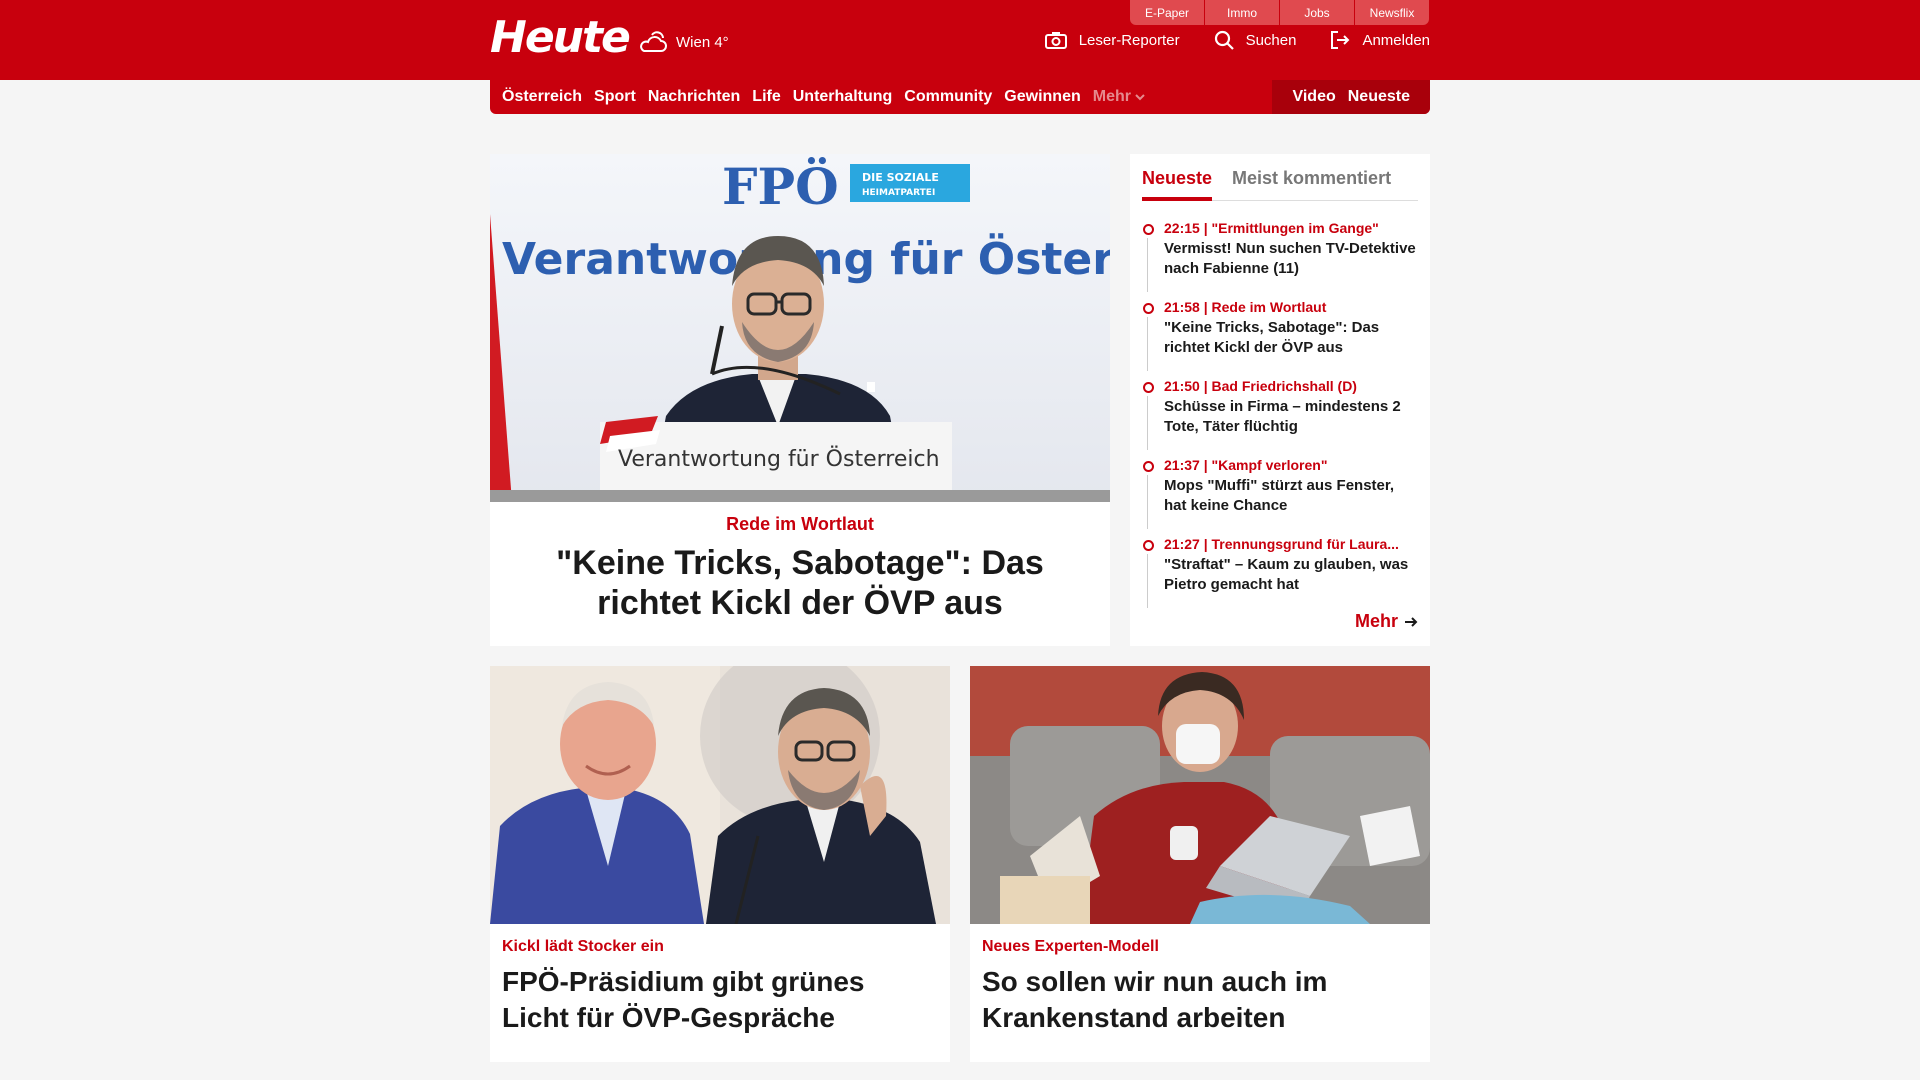  What do you see at coordinates (1246, 465) in the screenshot?
I see `ticker-item-meta: 21:37 | "Kampf verloren"` at bounding box center [1246, 465].